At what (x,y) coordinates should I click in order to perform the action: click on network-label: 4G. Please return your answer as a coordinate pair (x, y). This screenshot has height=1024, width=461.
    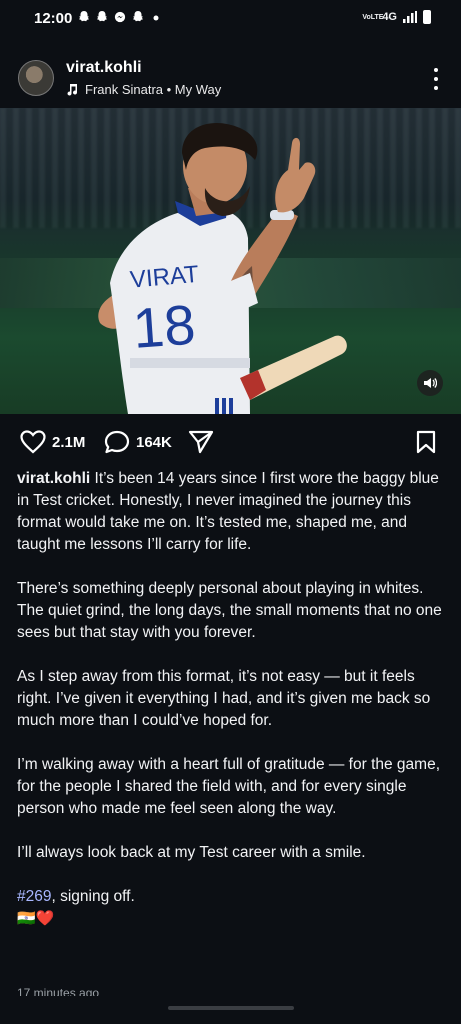
    Looking at the image, I should click on (389, 17).